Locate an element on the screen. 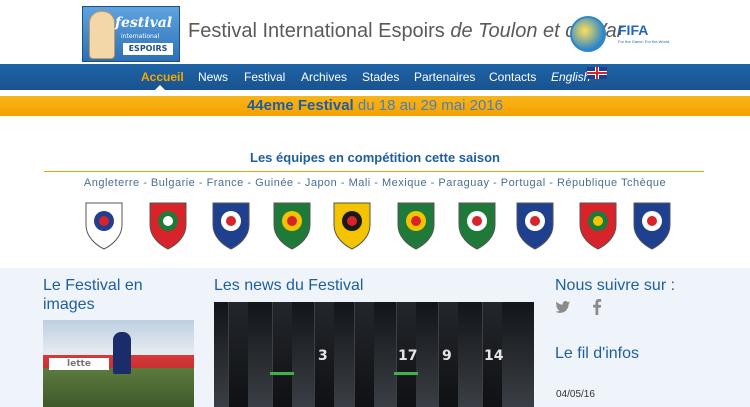 The height and width of the screenshot is (407, 750). twitter-icon is located at coordinates (563, 307).